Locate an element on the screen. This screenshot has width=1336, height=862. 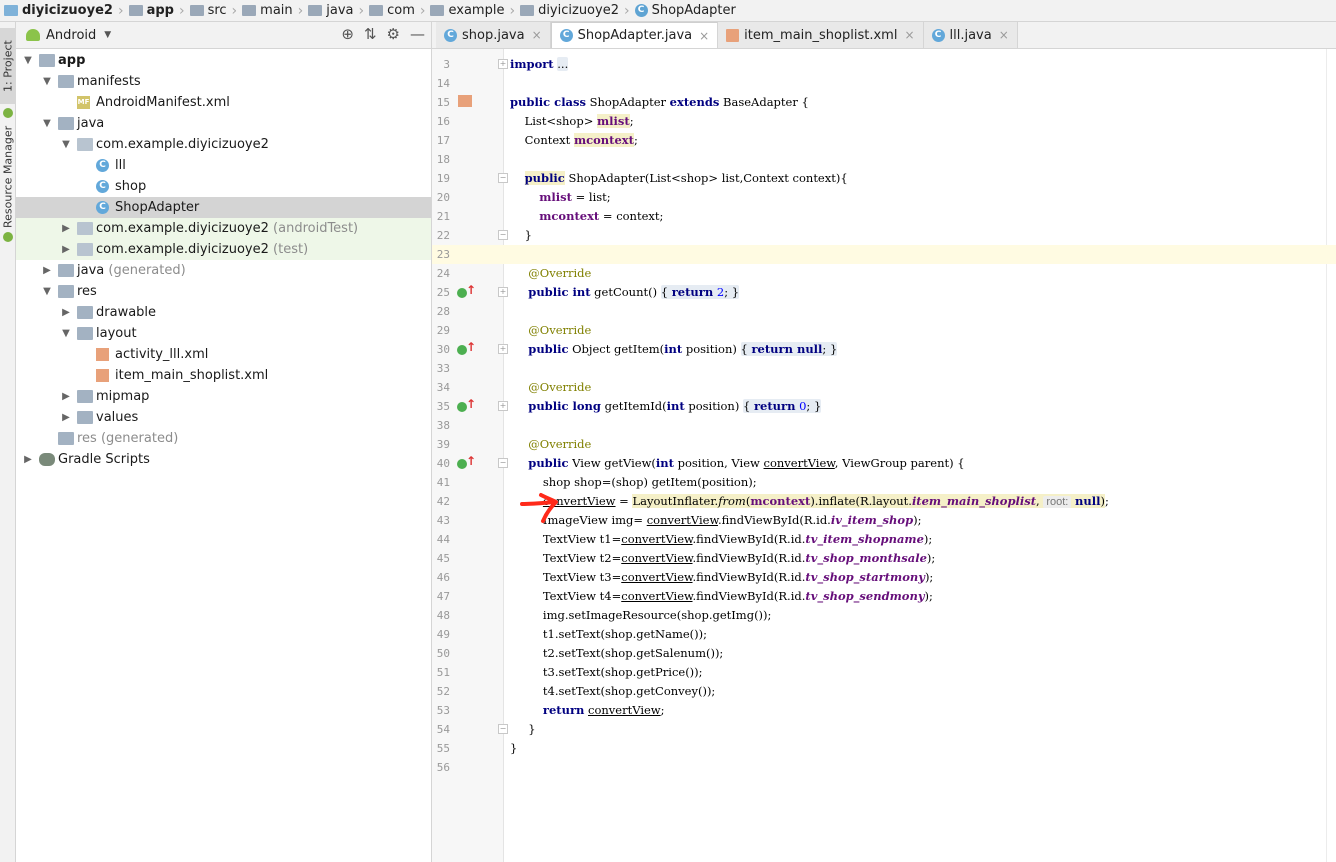
code-line: 29 @Override is located at coordinates (884, 330).